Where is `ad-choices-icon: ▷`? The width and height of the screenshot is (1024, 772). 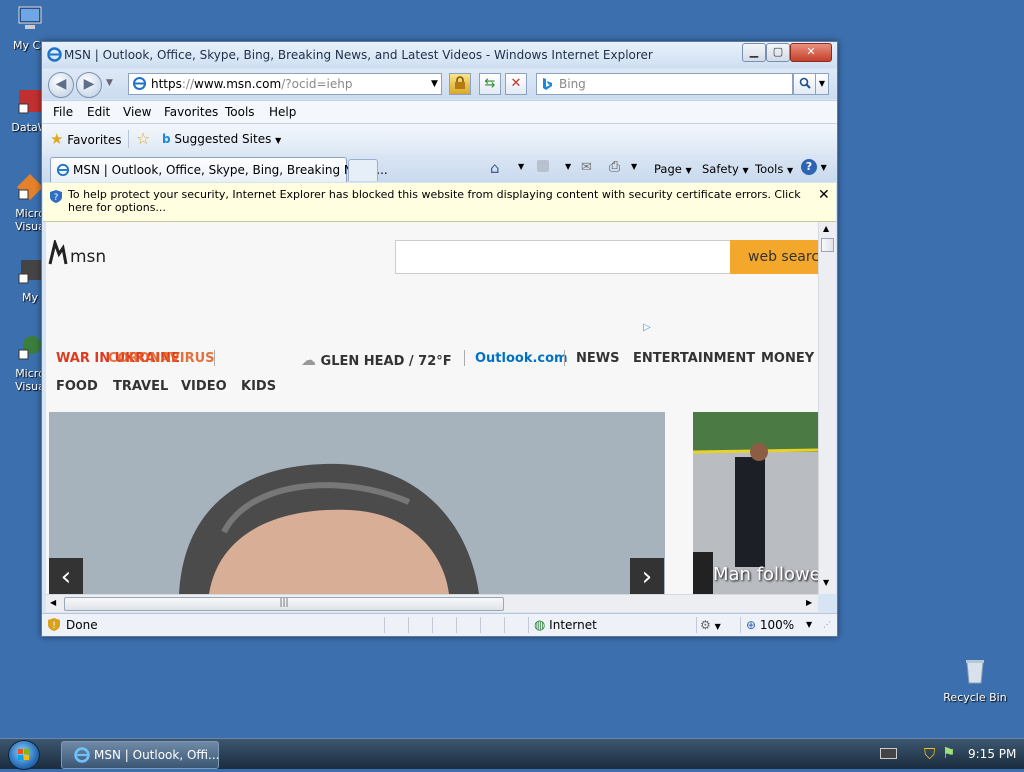 ad-choices-icon: ▷ is located at coordinates (647, 327).